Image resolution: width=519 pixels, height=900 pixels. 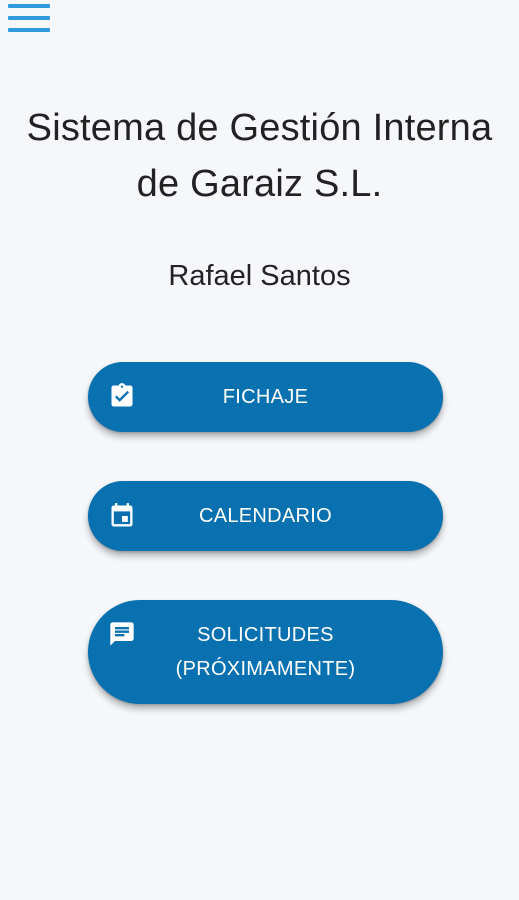 I want to click on title-line-1: Sistema de Gestión Interna, so click(x=259, y=128).